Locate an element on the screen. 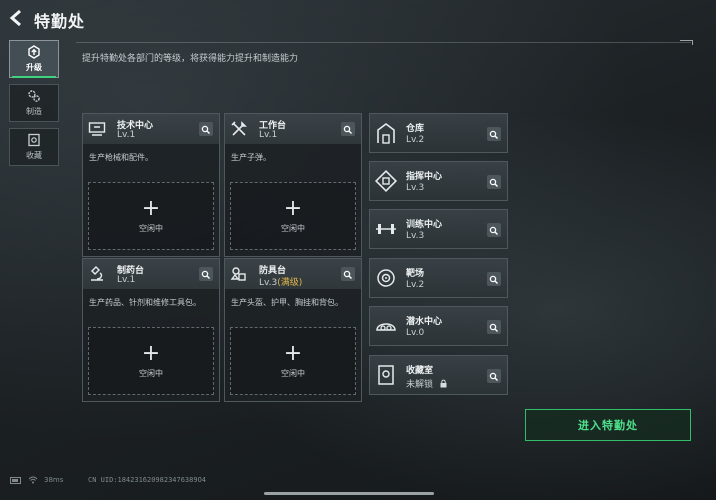 This screenshot has height=500, width=716. dept-card-workbench: 工作台 Lv.1 生产子弹。 + 空闲中 is located at coordinates (293, 185).